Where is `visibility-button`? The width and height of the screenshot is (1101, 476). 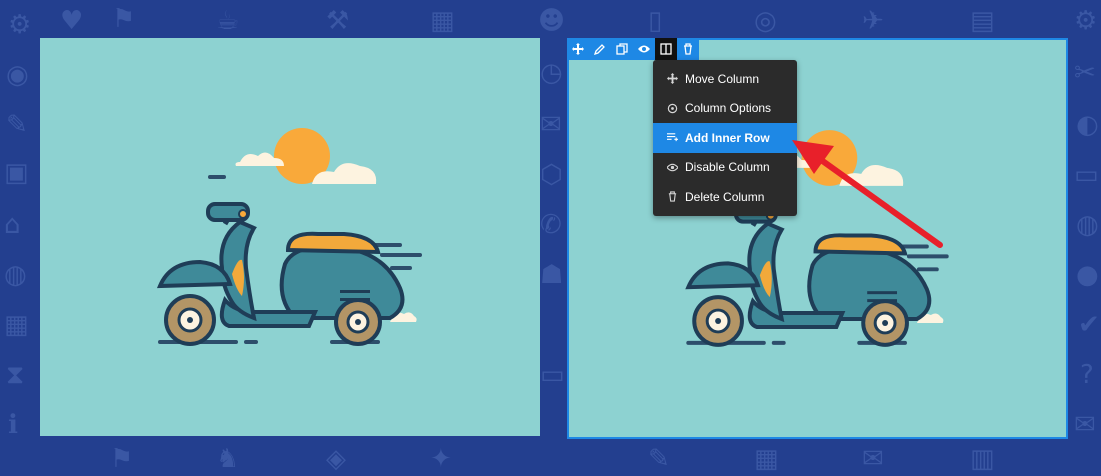 visibility-button is located at coordinates (644, 49).